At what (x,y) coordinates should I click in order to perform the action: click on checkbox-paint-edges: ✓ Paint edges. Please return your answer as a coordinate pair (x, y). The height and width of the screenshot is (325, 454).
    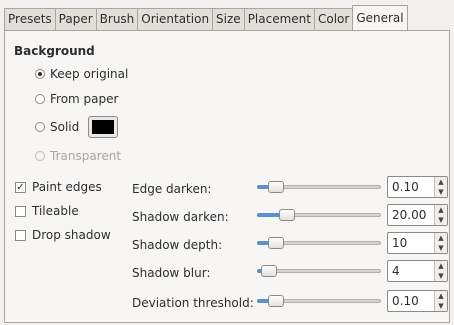
    Looking at the image, I should click on (58, 187).